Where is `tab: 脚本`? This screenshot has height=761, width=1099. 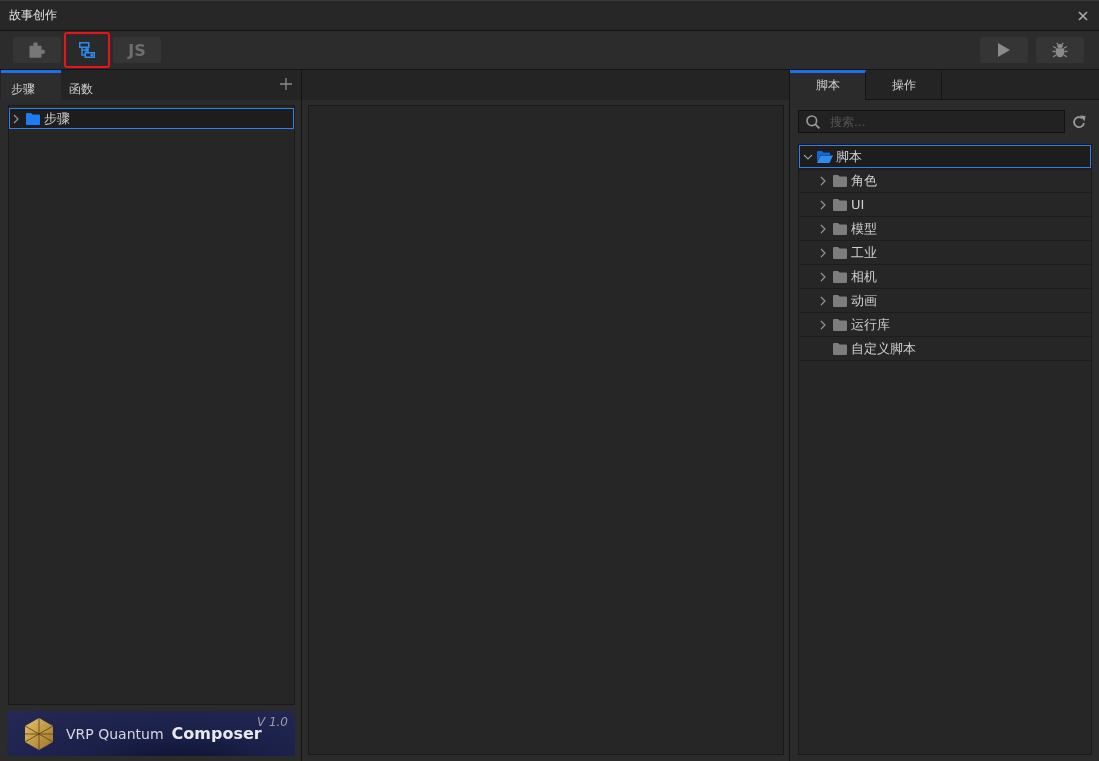 tab: 脚本 is located at coordinates (828, 85).